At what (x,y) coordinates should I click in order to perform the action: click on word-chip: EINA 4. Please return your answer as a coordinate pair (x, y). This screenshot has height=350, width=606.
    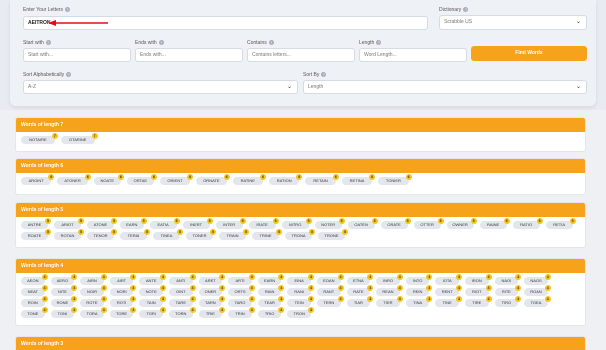
    Looking at the image, I should click on (300, 279).